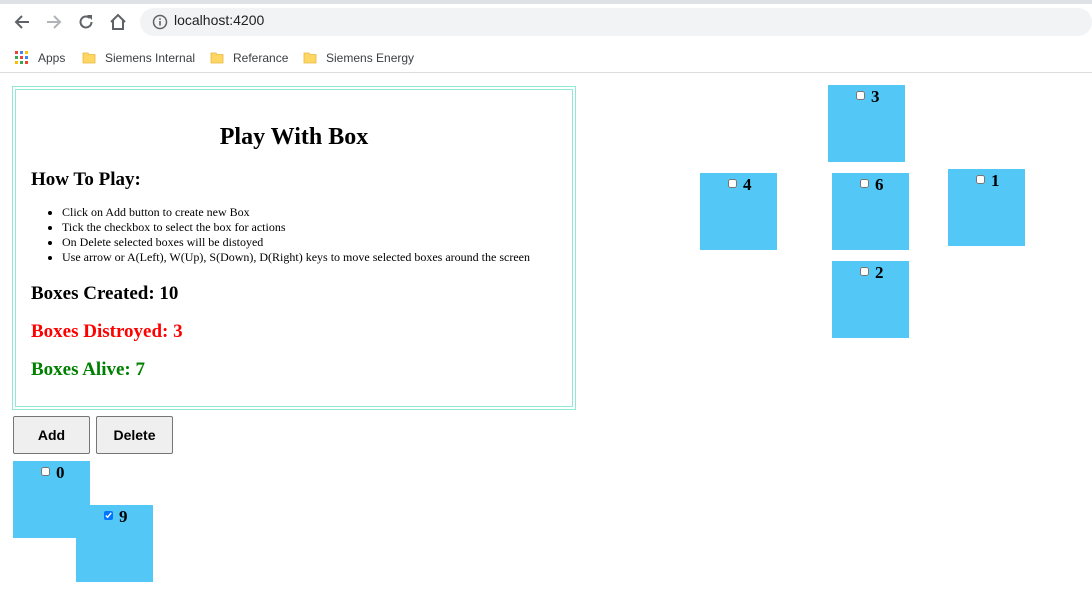 The image size is (1092, 612). I want to click on box-number: 6, so click(879, 184).